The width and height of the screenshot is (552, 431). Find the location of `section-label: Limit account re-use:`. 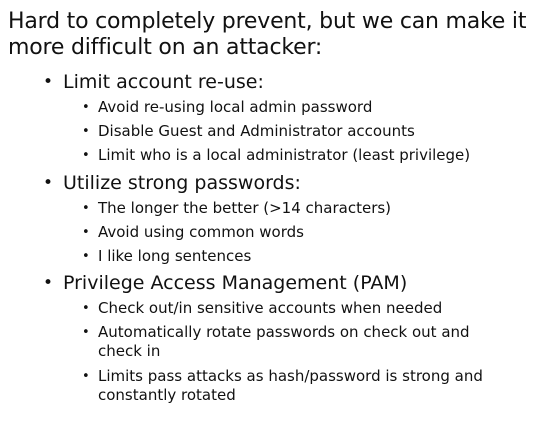

section-label: Limit account re-use: is located at coordinates (163, 82).